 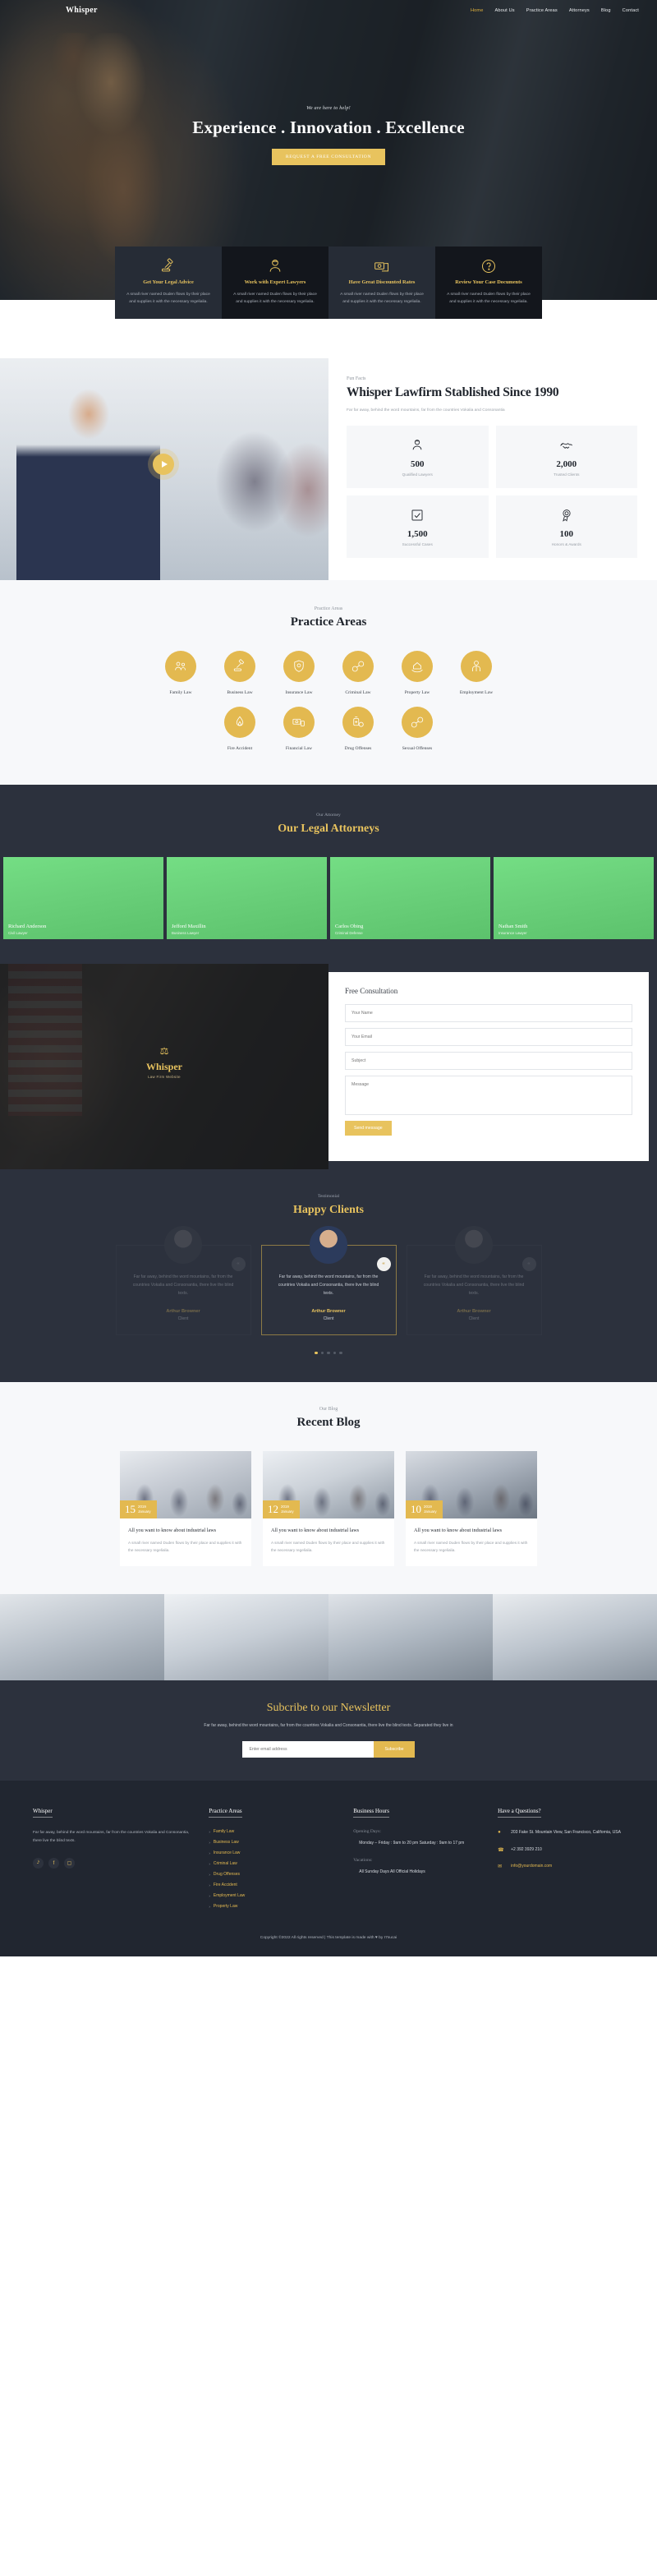 I want to click on footer-heading: Whisper, so click(x=43, y=1813).